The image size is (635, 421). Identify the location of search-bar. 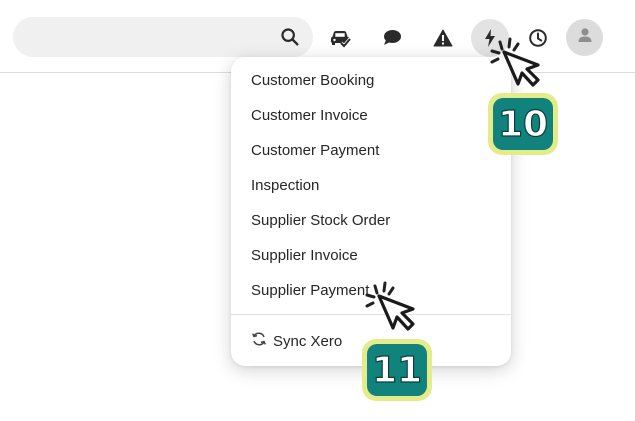
(163, 37).